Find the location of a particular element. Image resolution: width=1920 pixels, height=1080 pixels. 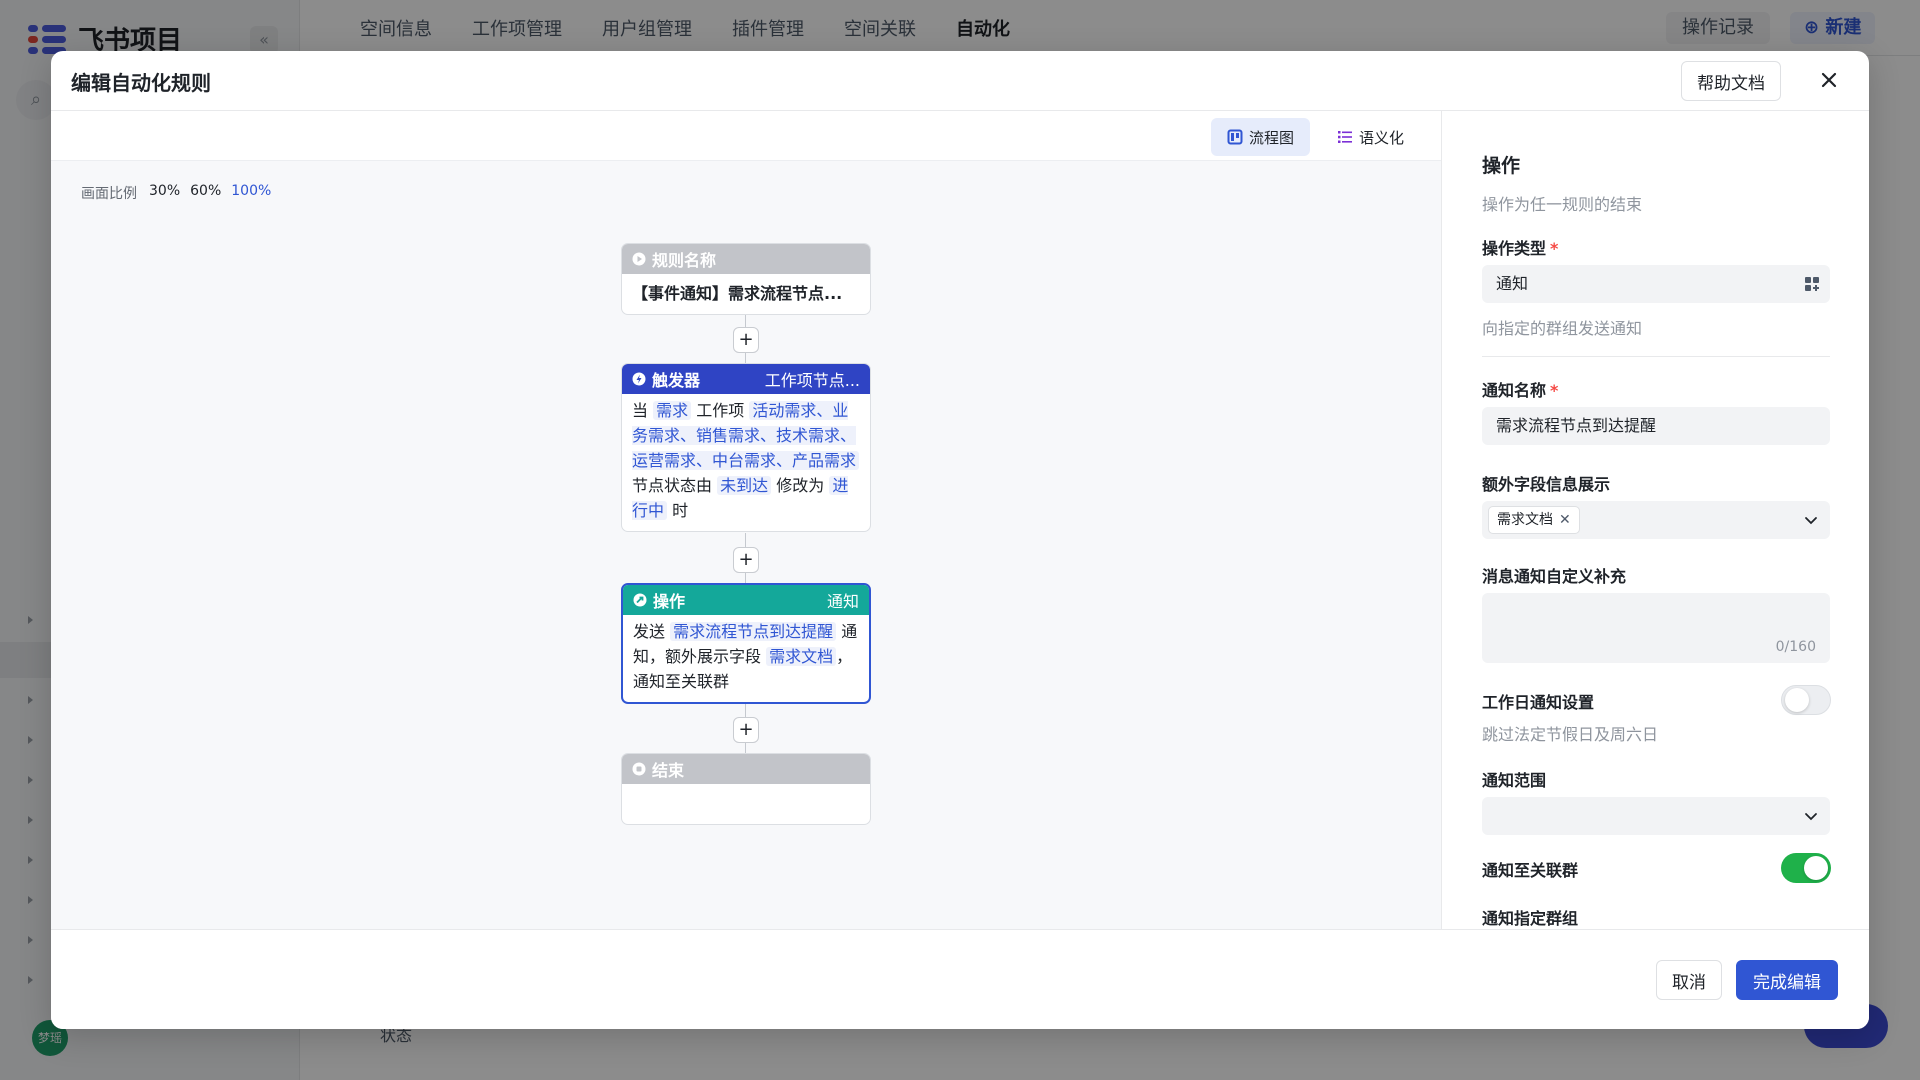

extra-field-chip: 需求文档 ✕ is located at coordinates (1534, 520).